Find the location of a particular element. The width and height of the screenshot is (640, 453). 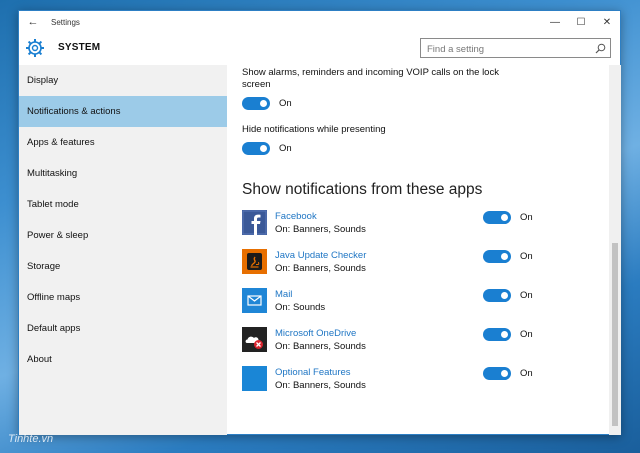

sidebar-item-notifications: Notifications & actions is located at coordinates (123, 111).